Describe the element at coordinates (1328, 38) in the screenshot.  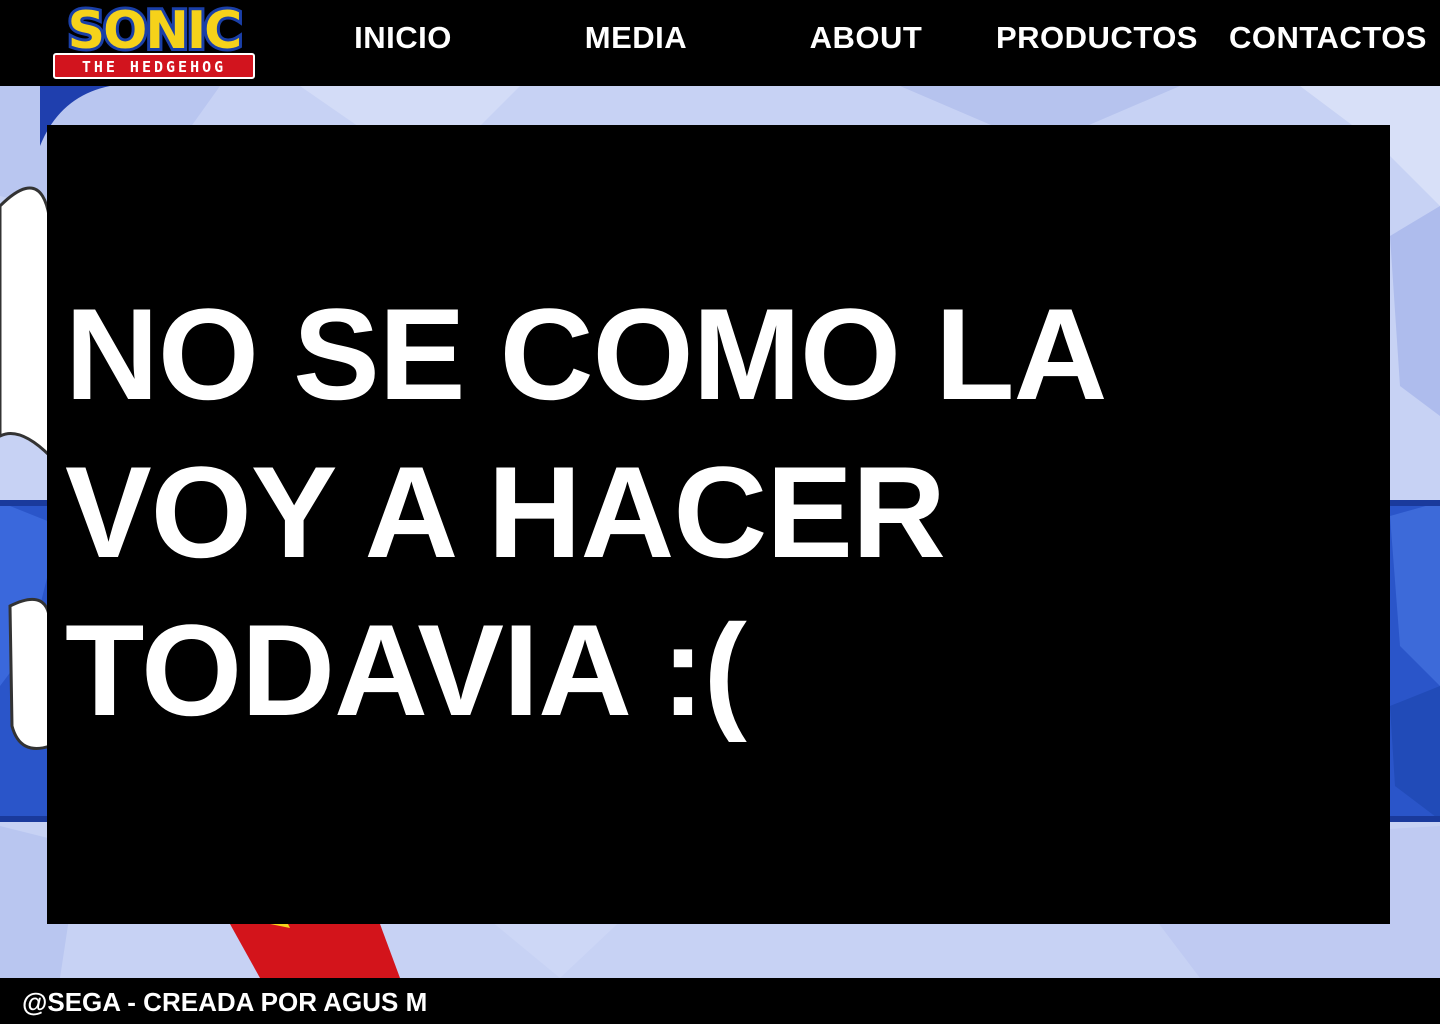
I see `nav-link-contactos: CONTACTOS` at that location.